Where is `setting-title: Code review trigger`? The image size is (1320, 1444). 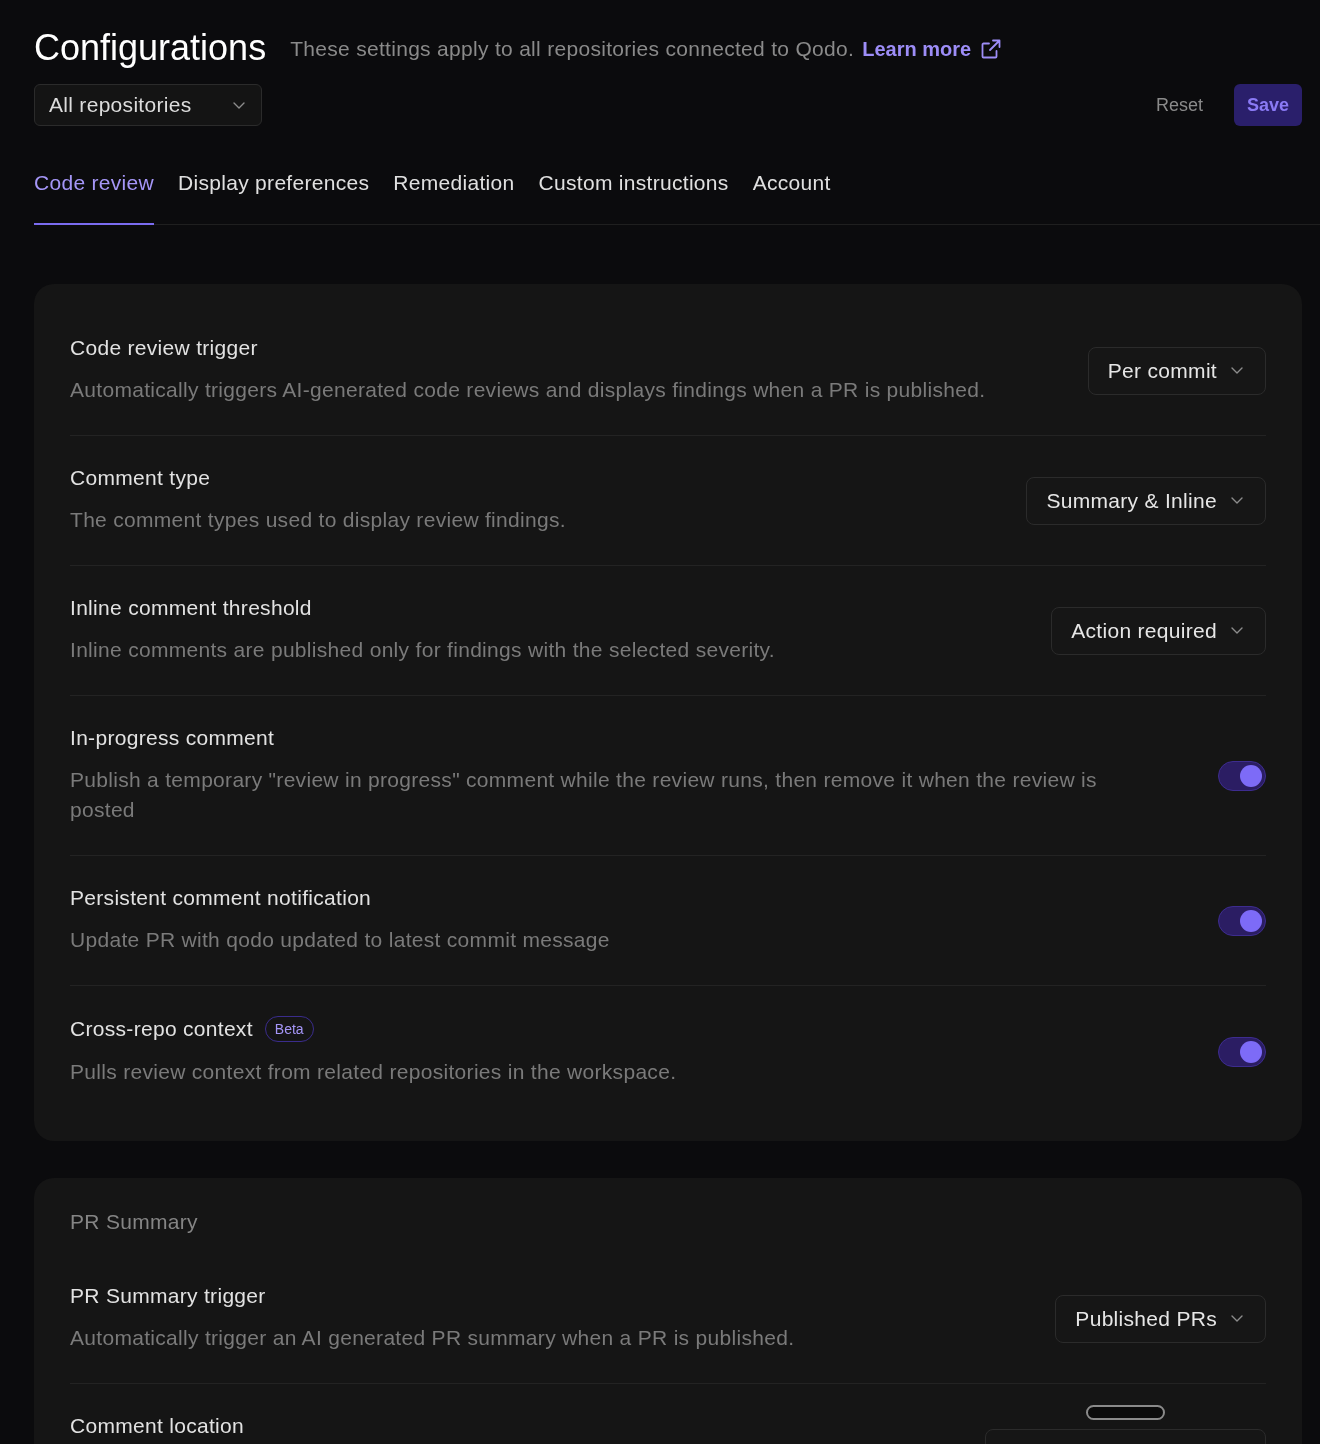
setting-title: Code review trigger is located at coordinates (164, 348).